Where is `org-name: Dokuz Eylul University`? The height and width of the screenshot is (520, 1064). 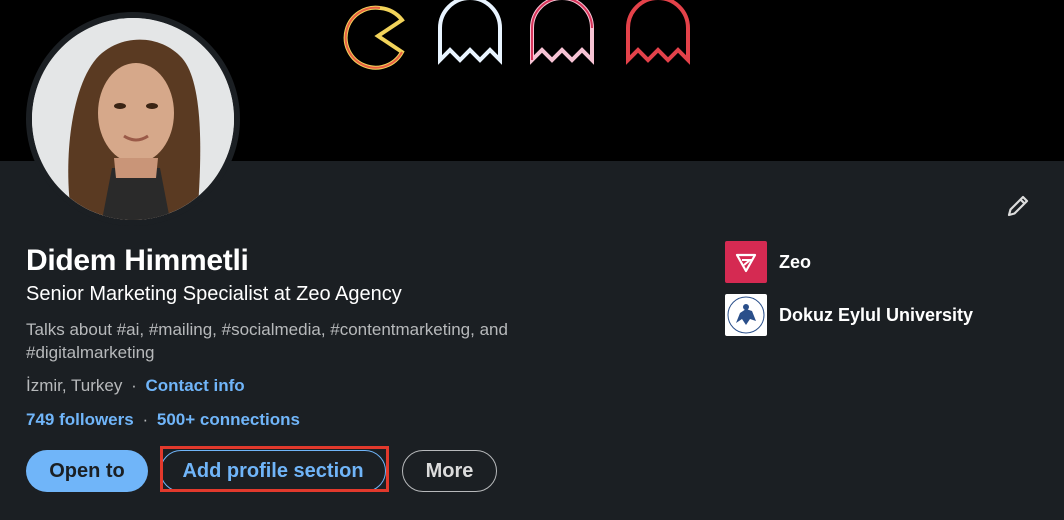
org-name: Dokuz Eylul University is located at coordinates (876, 314).